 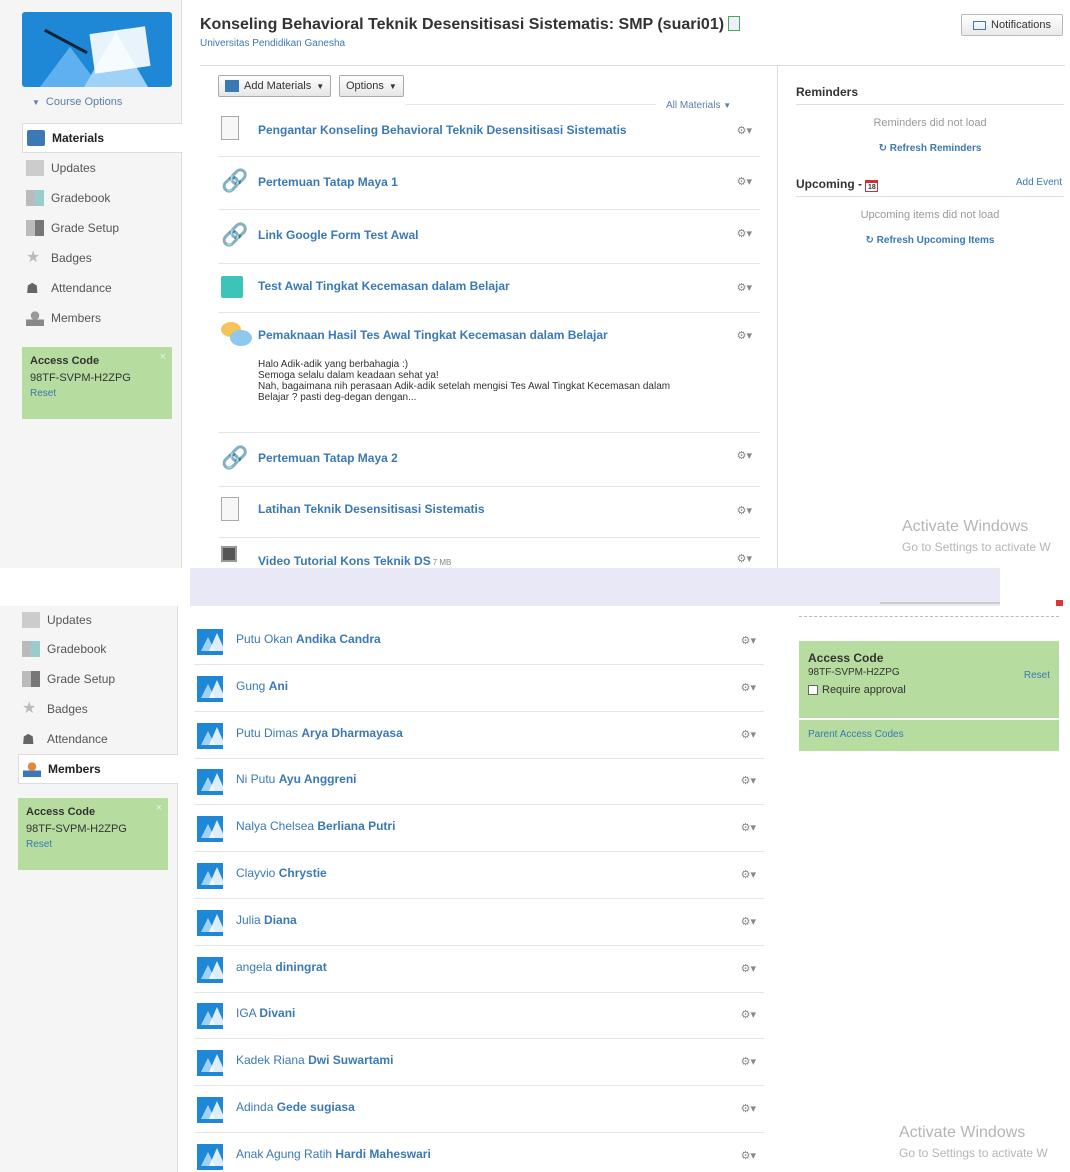 I want to click on parent-access-codes-link: Parent Access Codes, so click(x=929, y=735).